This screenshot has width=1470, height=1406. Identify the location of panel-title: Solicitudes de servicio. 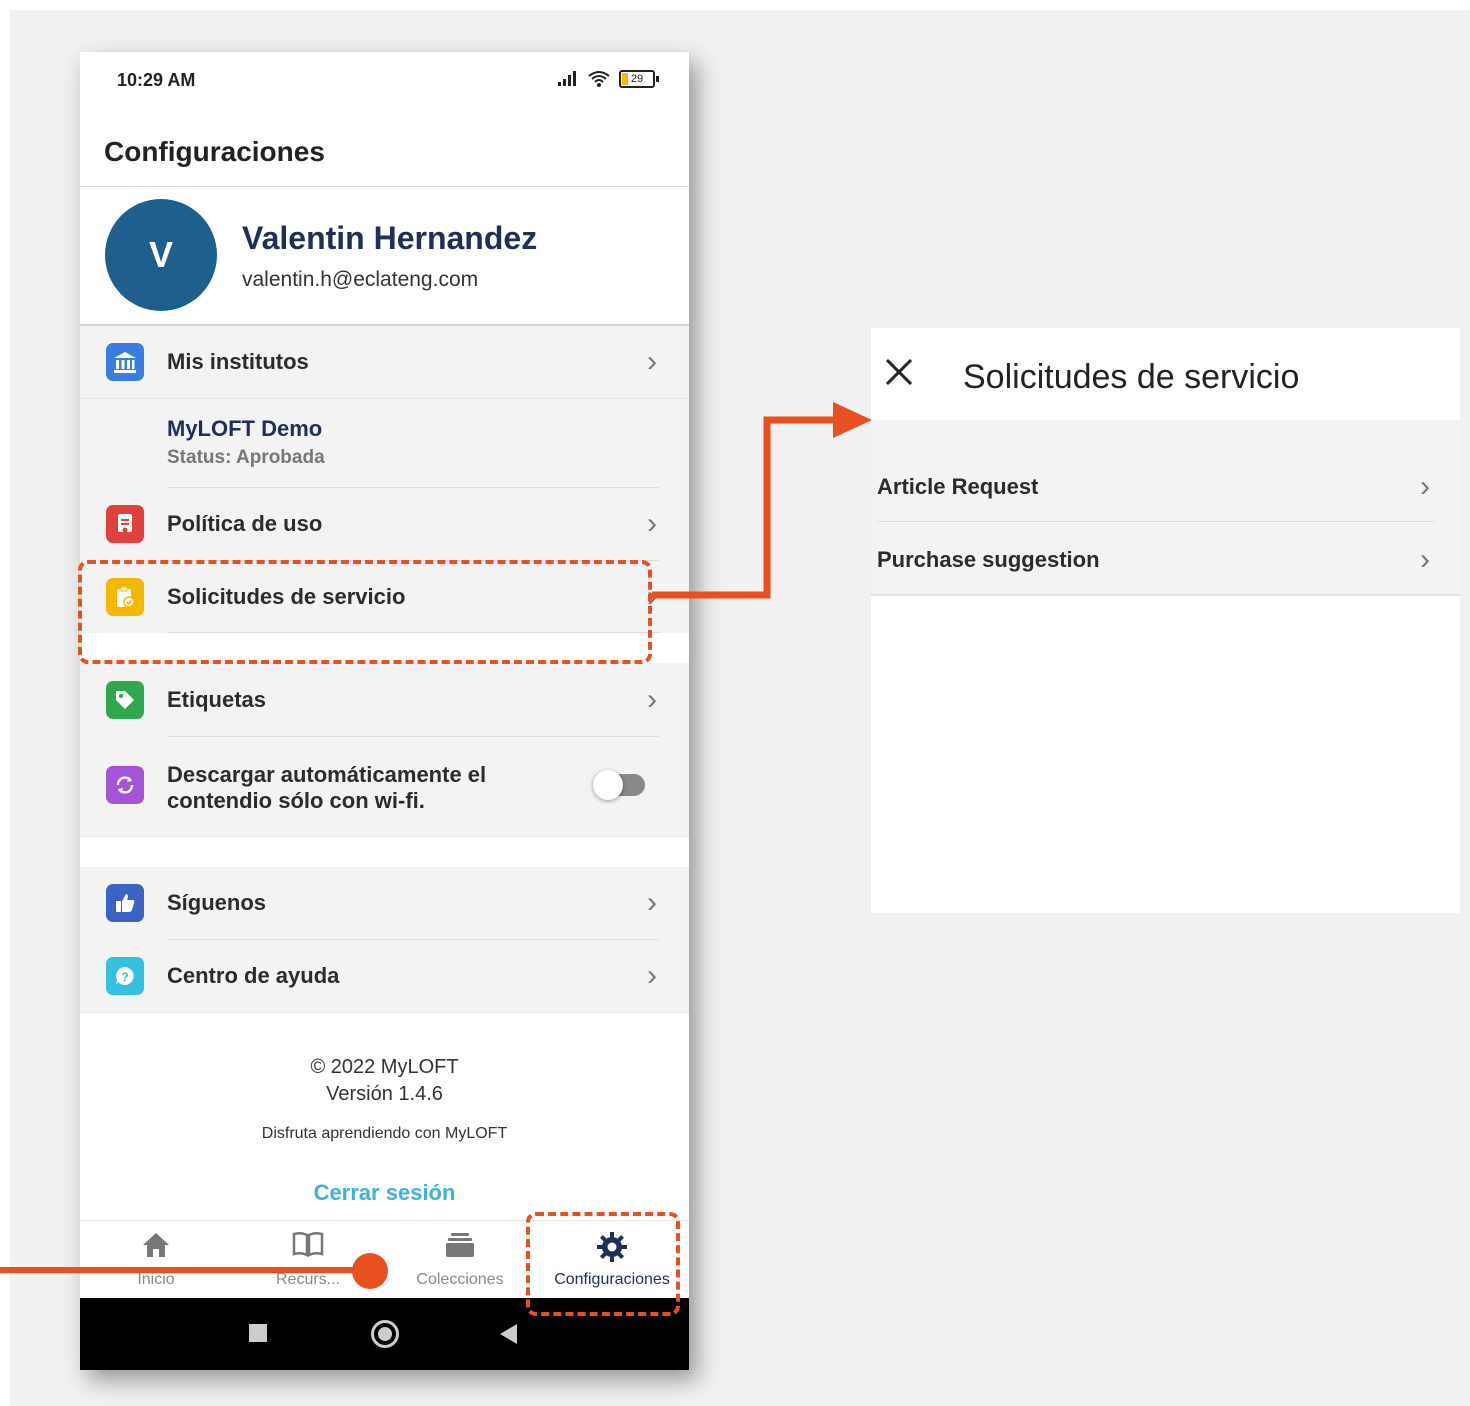
(1131, 377).